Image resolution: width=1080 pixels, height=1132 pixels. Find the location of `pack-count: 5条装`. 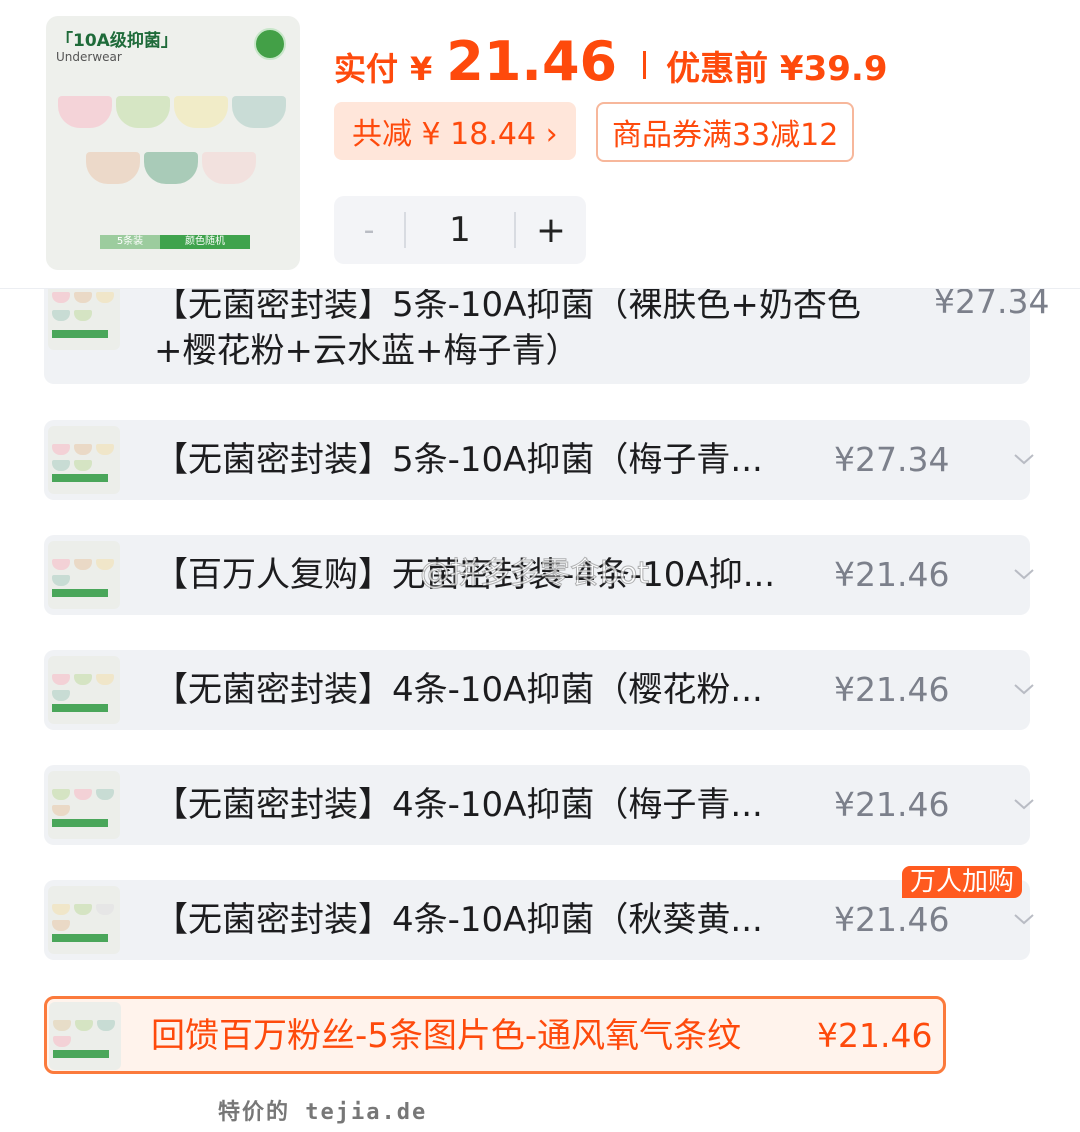

pack-count: 5条装 is located at coordinates (130, 242).